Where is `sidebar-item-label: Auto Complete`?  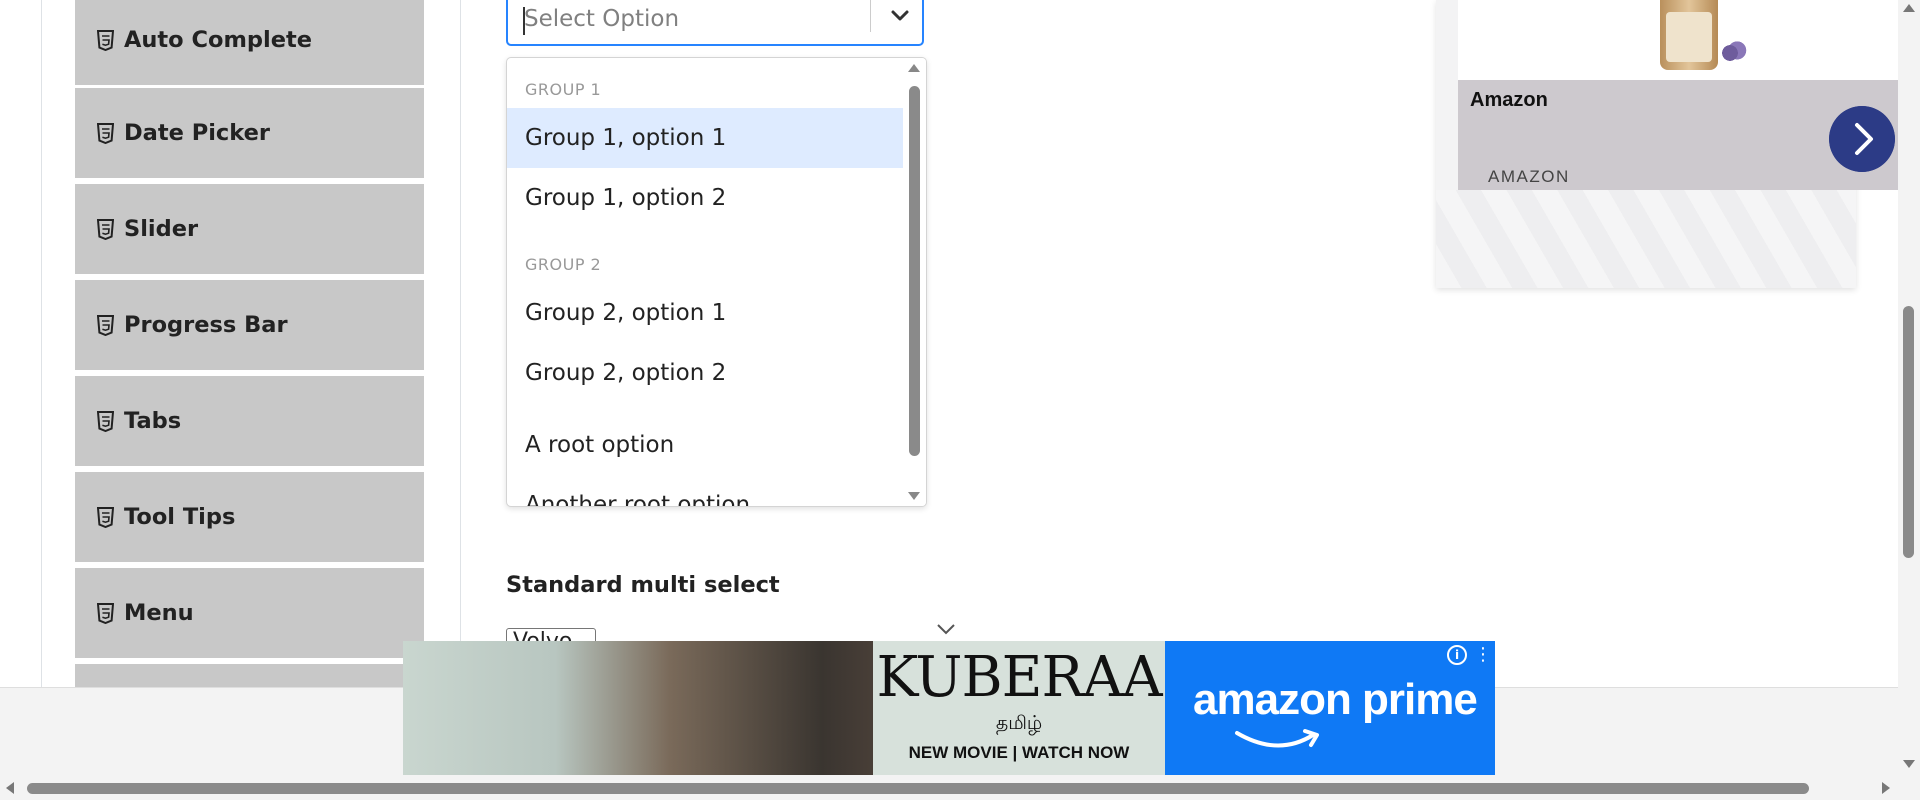 sidebar-item-label: Auto Complete is located at coordinates (218, 40).